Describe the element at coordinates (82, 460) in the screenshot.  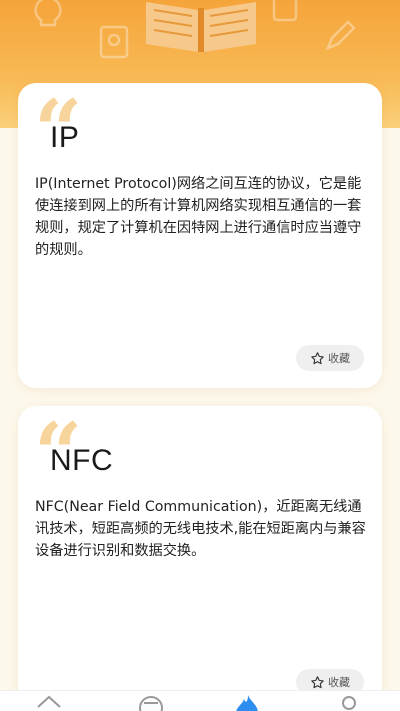
I see `term-title: NFC` at that location.